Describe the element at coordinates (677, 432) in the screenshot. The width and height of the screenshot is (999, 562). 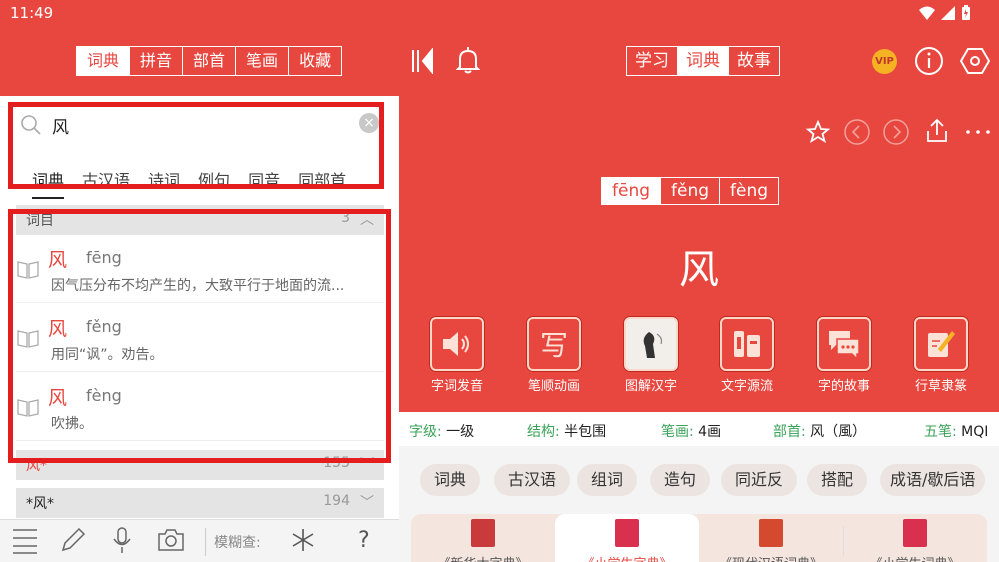
I see `attr-key: 笔画:` at that location.